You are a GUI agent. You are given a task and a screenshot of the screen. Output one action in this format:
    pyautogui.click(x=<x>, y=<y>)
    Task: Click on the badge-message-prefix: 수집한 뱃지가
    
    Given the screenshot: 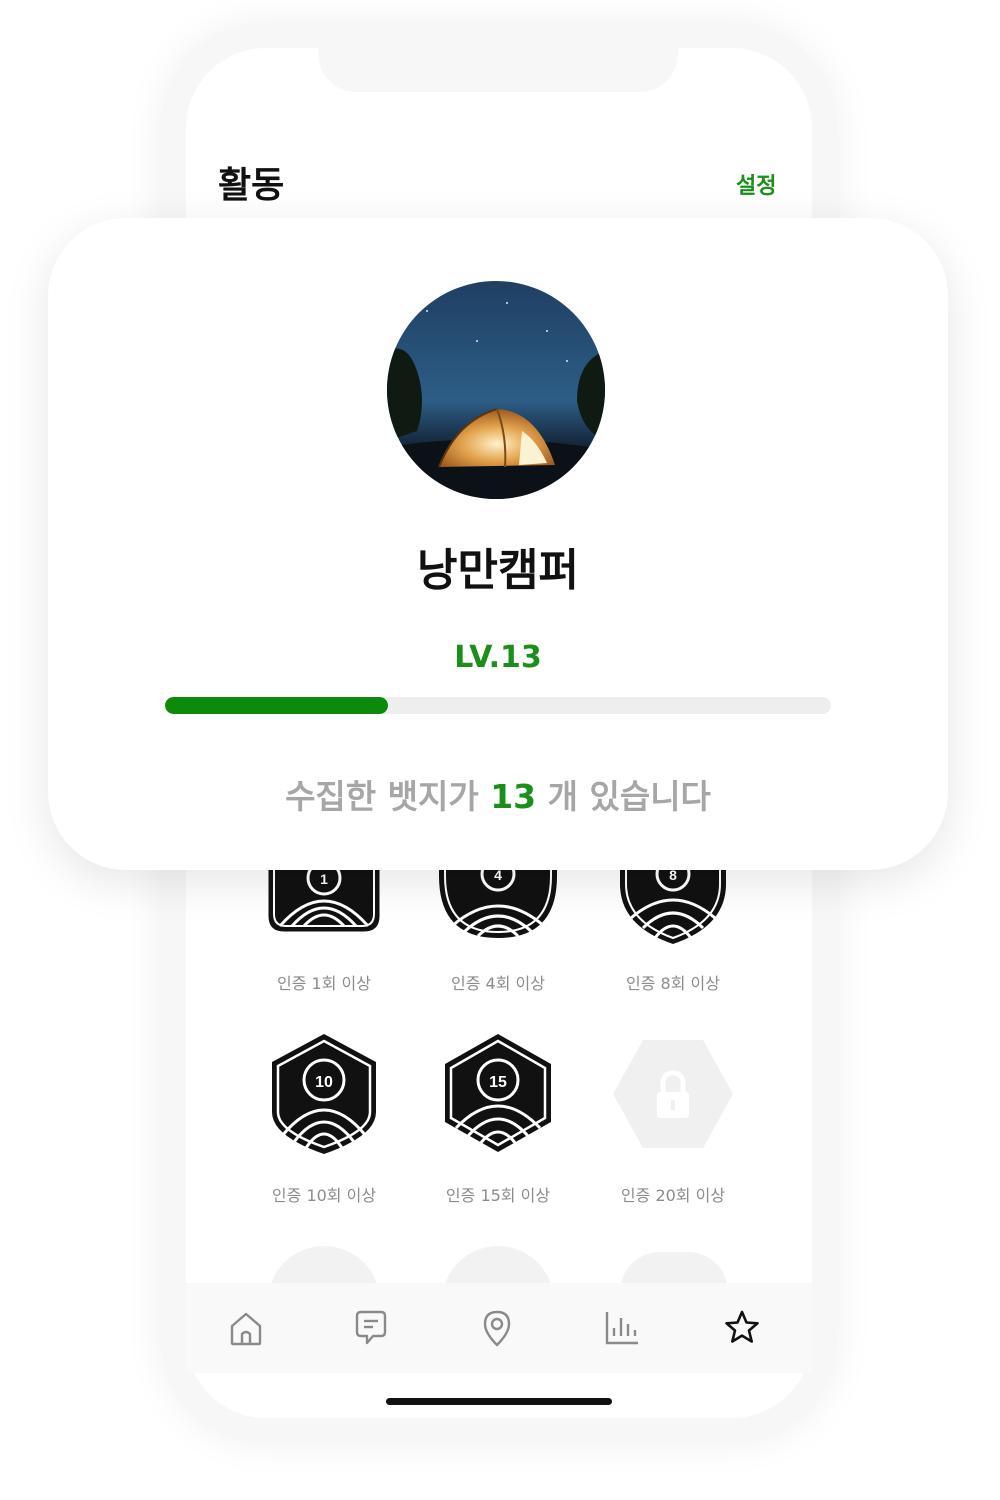 What is the action you would take?
    pyautogui.click(x=388, y=796)
    